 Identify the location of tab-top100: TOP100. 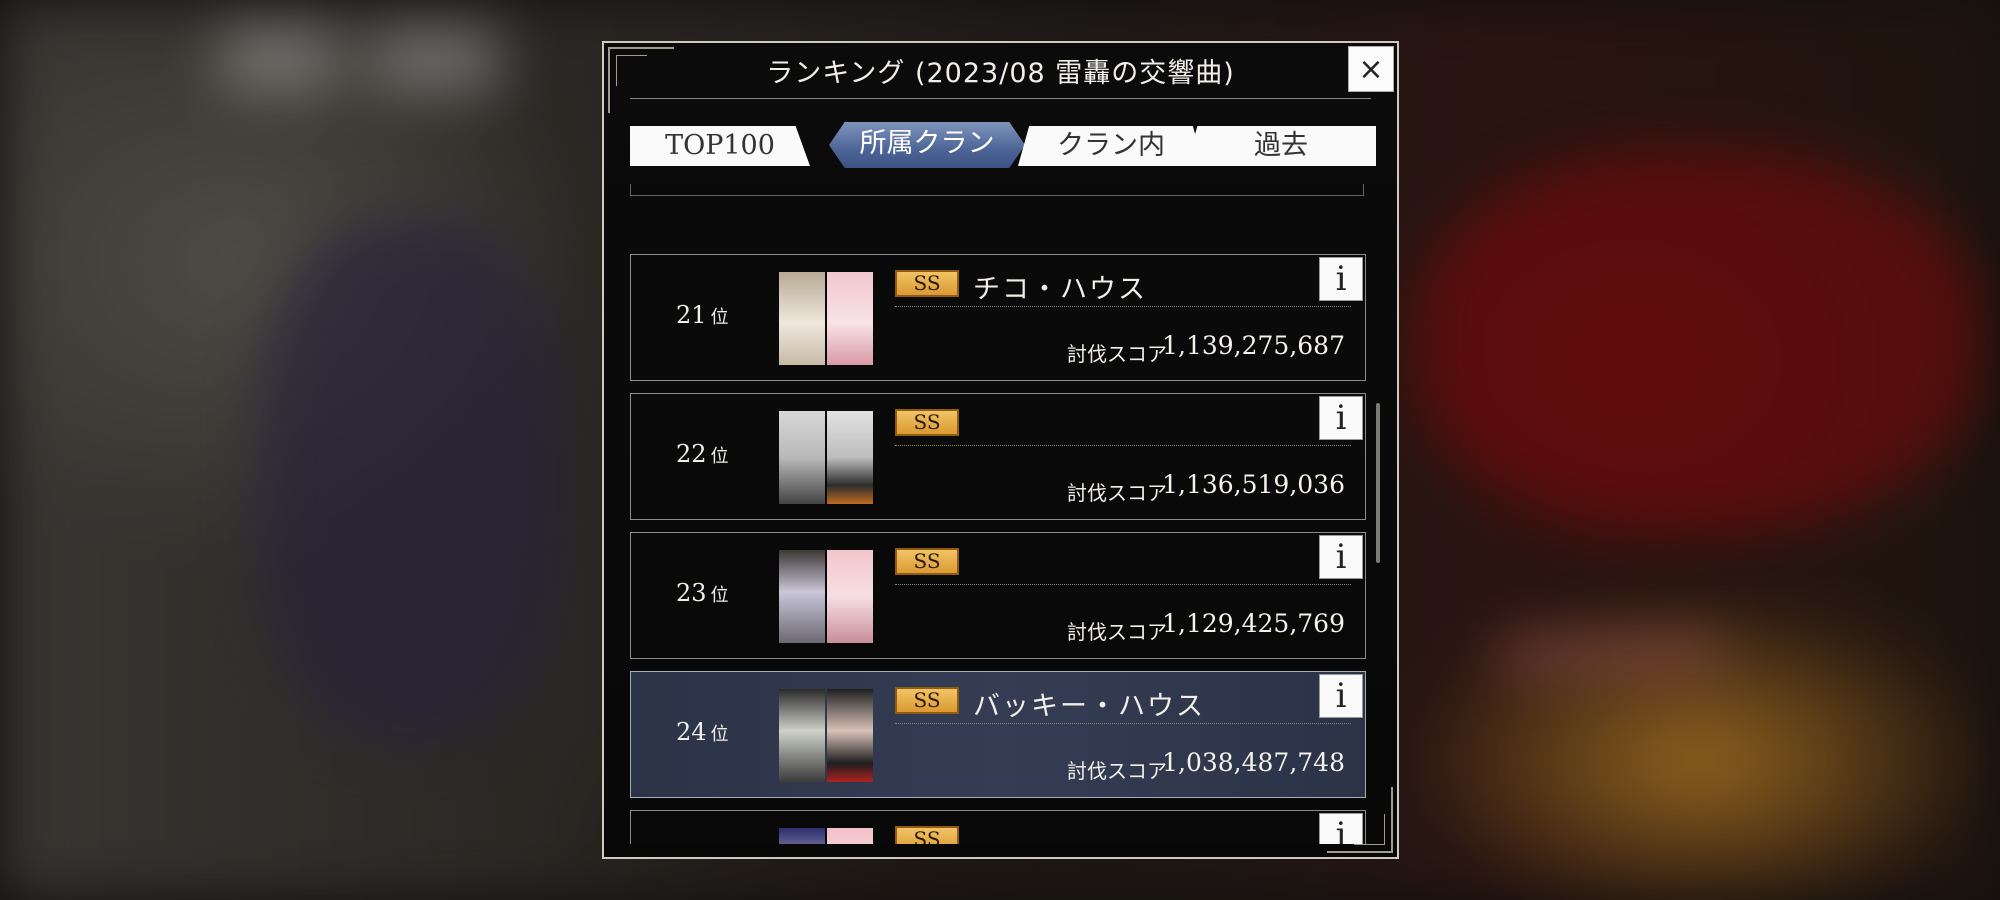
(720, 146).